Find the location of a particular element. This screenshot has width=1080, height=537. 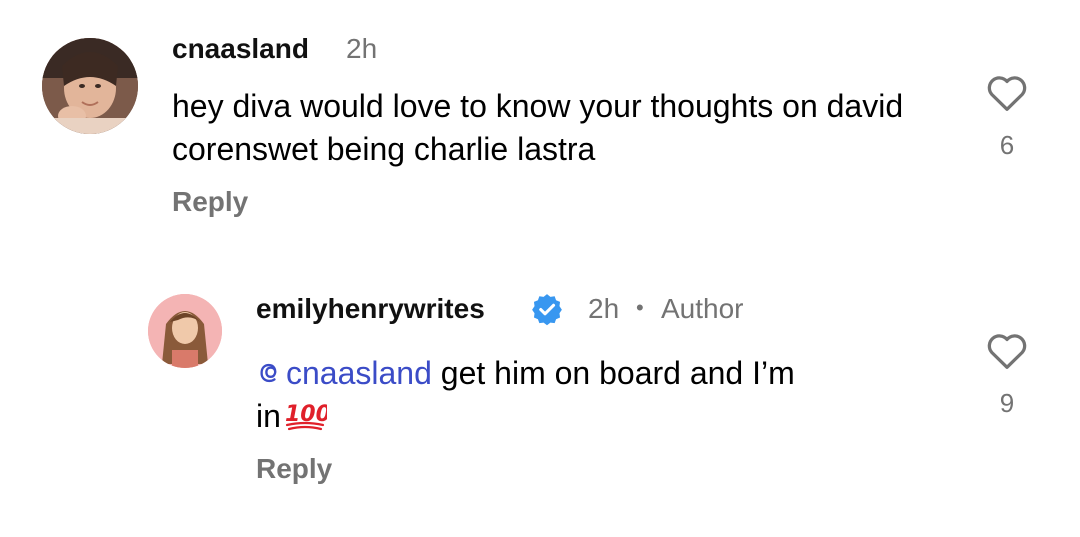

hundred-points-emoji: 100 is located at coordinates (306, 416).